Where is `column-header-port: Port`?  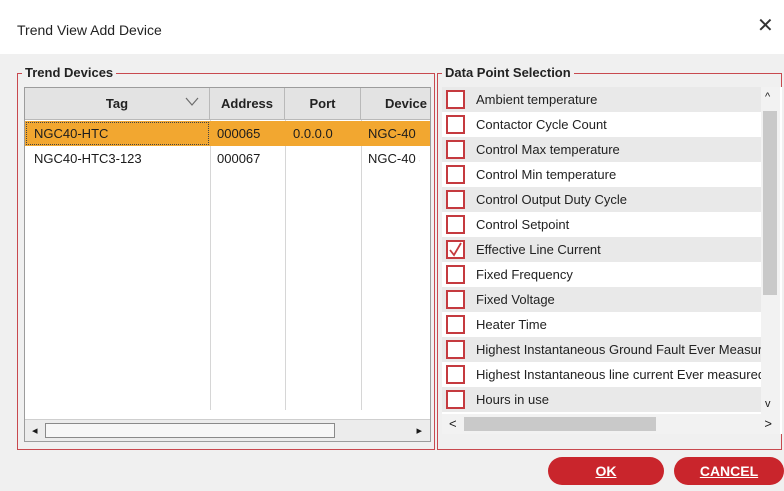 column-header-port: Port is located at coordinates (323, 104).